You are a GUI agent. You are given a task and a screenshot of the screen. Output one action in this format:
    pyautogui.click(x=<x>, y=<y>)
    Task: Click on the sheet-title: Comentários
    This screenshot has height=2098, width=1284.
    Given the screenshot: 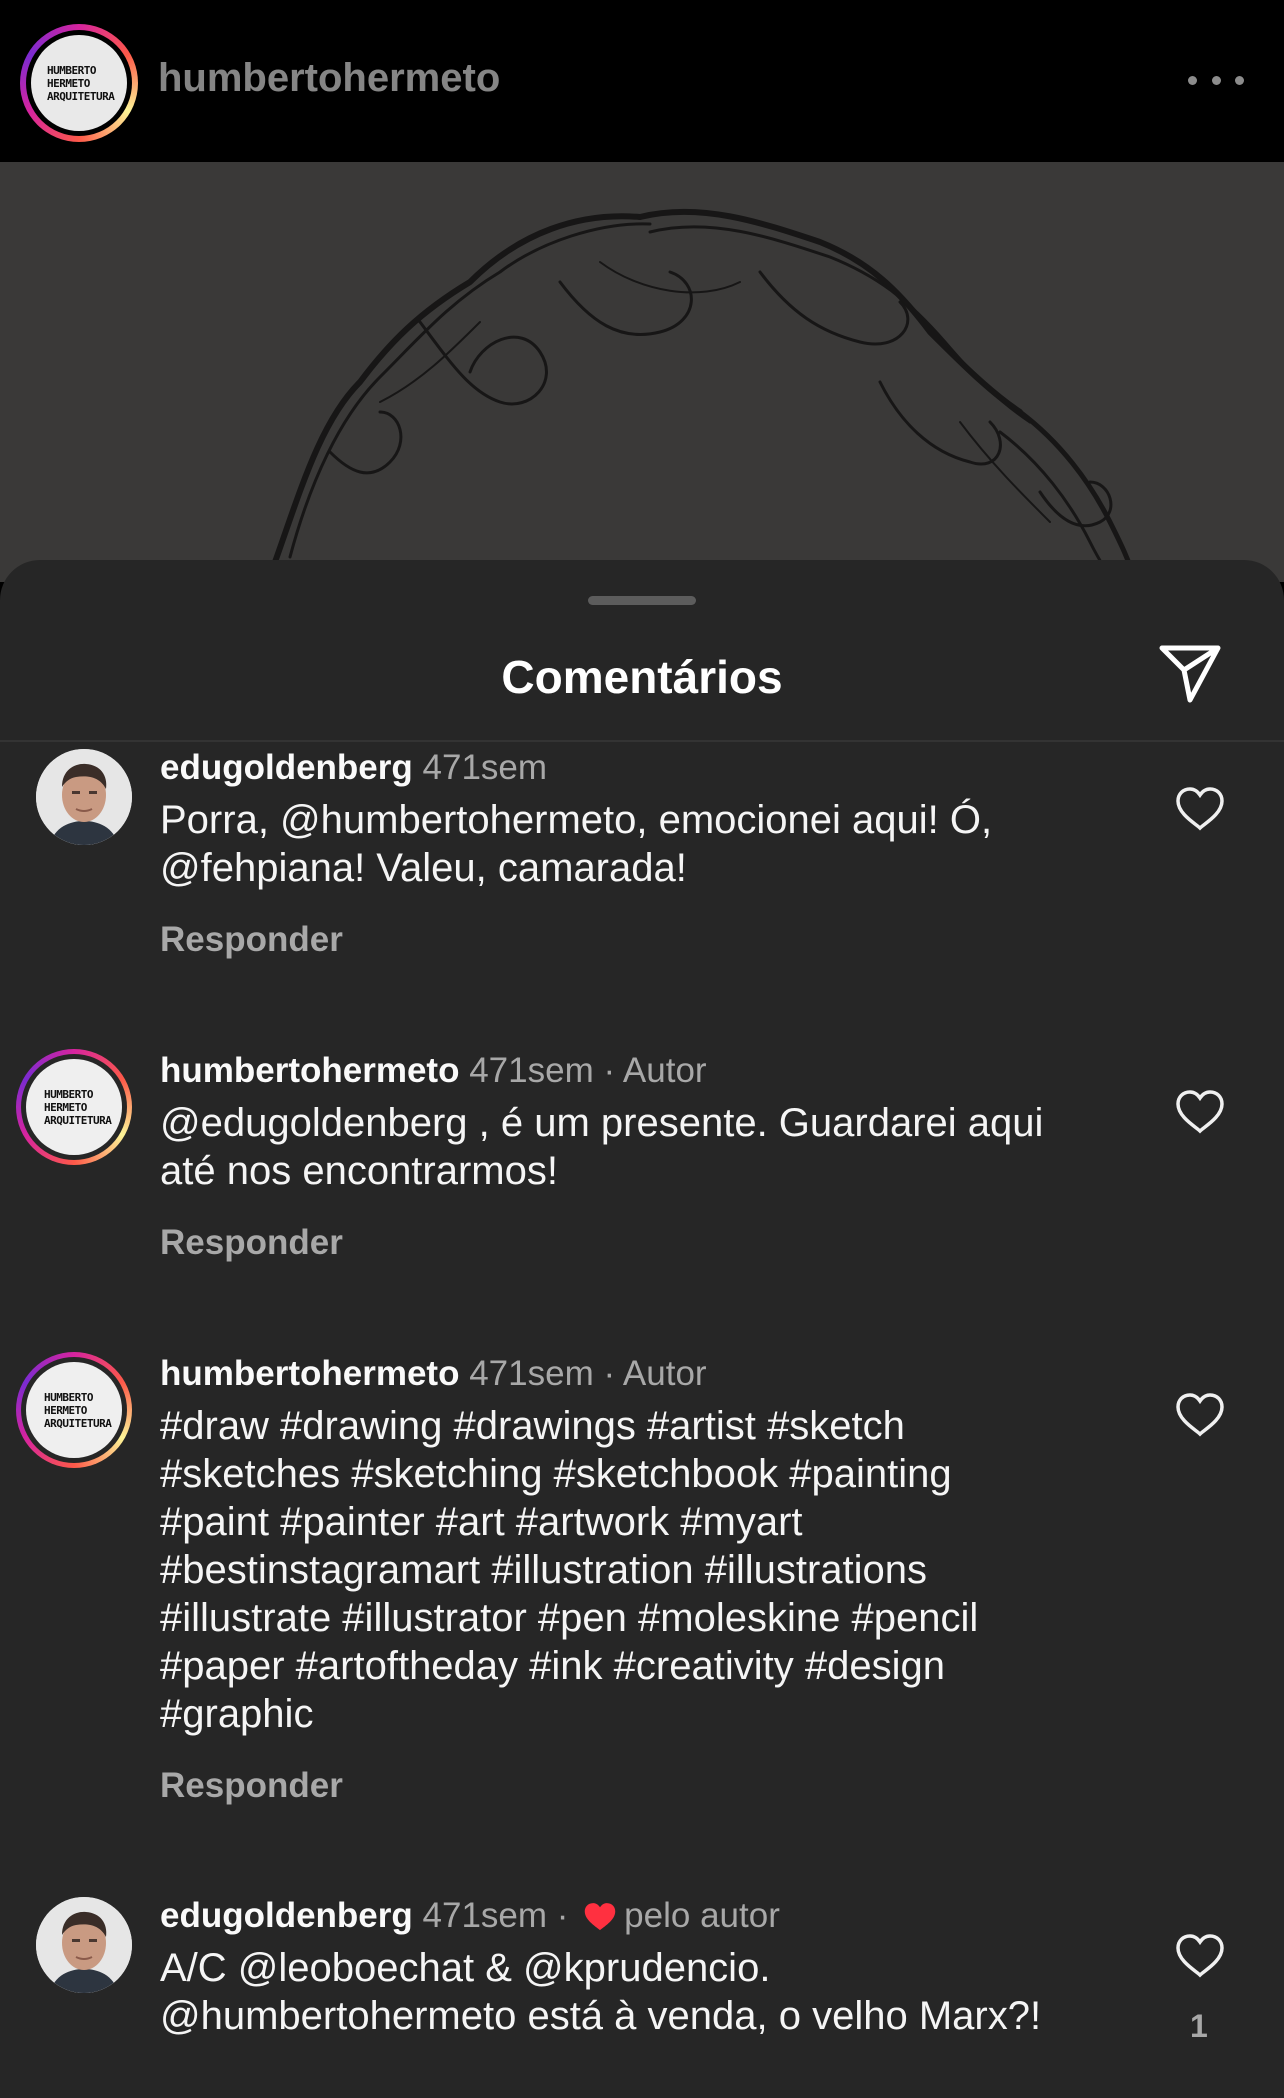 What is the action you would take?
    pyautogui.click(x=642, y=677)
    